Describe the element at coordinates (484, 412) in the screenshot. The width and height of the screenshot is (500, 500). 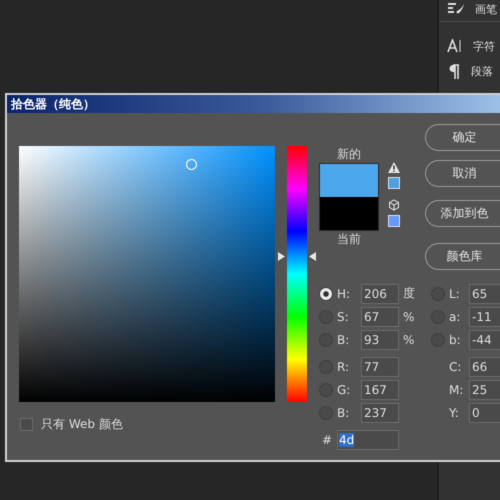
I see `input-field: 0` at that location.